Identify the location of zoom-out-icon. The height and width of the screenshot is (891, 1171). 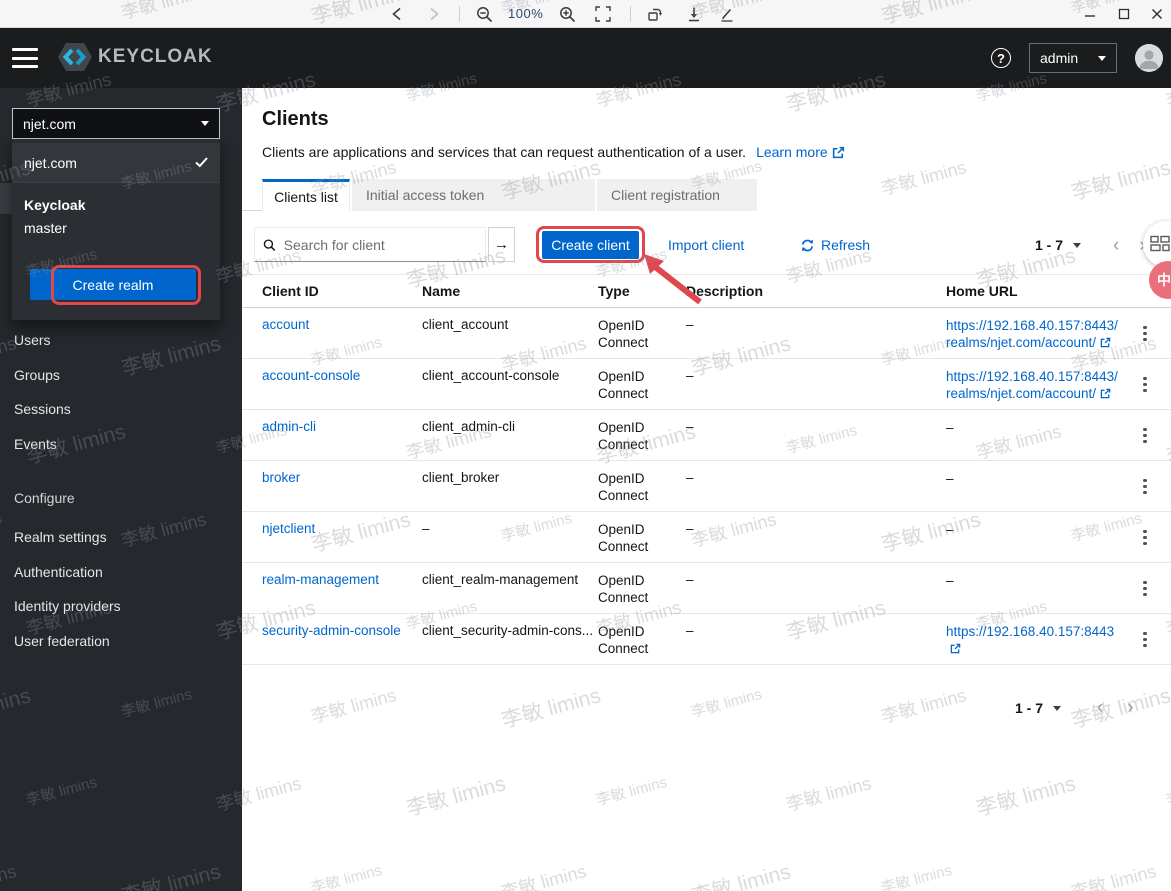
(484, 14).